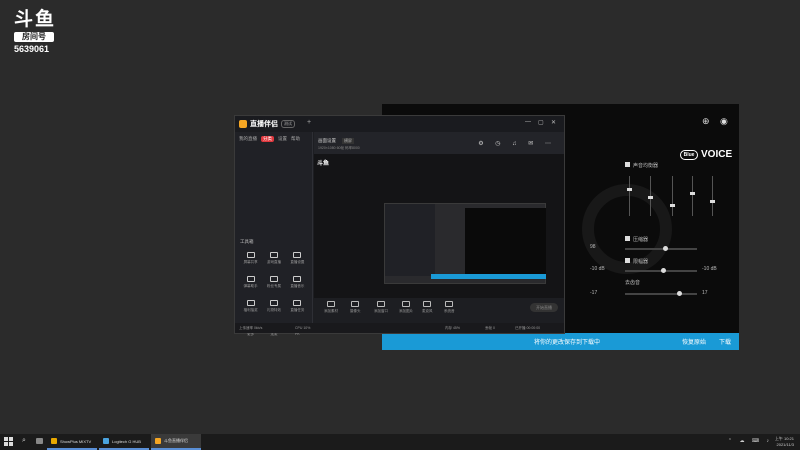 This screenshot has width=800, height=450. I want to click on eq-label: 声音均衡器, so click(646, 166).